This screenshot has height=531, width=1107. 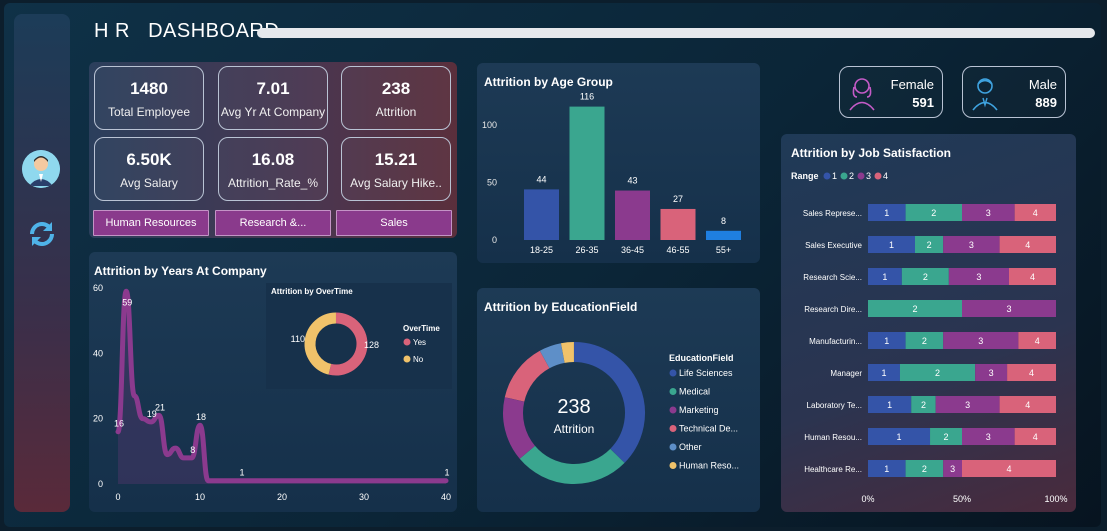 What do you see at coordinates (419, 342) in the screenshot?
I see `legend-label: Yes` at bounding box center [419, 342].